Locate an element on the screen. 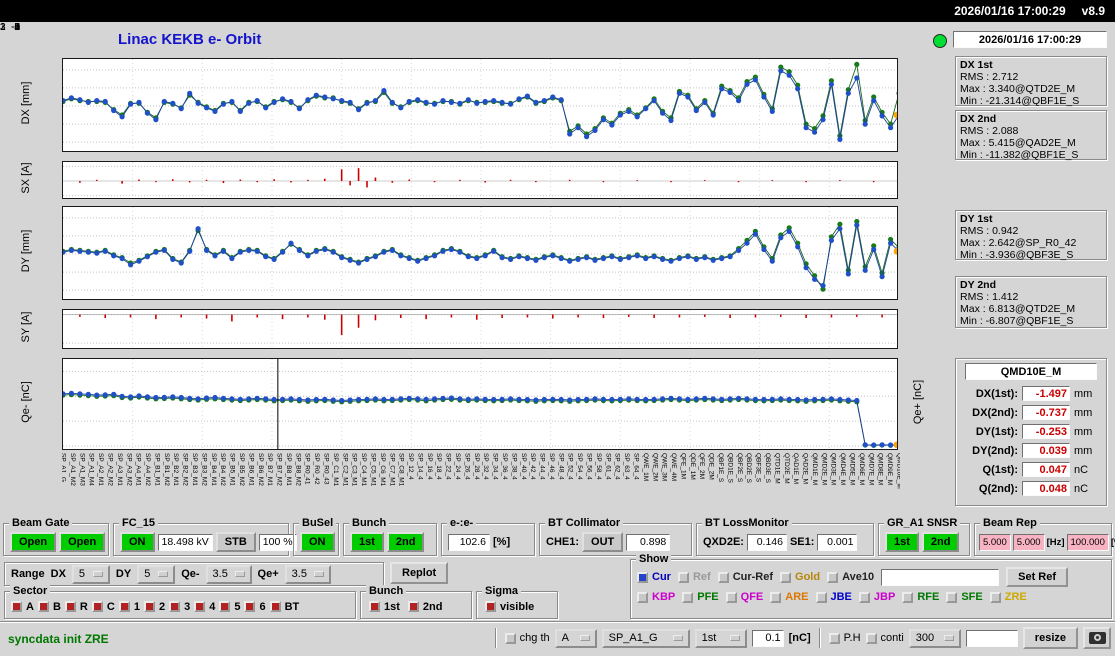 The image size is (1115, 656). group-title: BuSel is located at coordinates (318, 523).